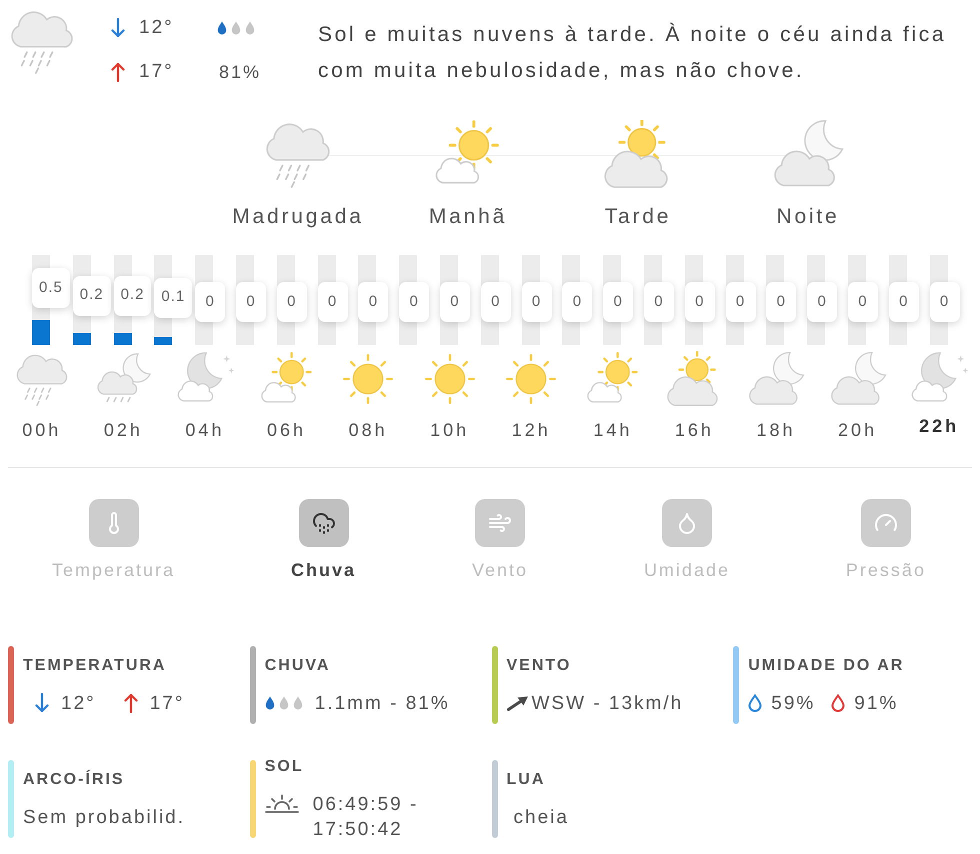  Describe the element at coordinates (323, 523) in the screenshot. I see `rain-cloud-icon` at that location.